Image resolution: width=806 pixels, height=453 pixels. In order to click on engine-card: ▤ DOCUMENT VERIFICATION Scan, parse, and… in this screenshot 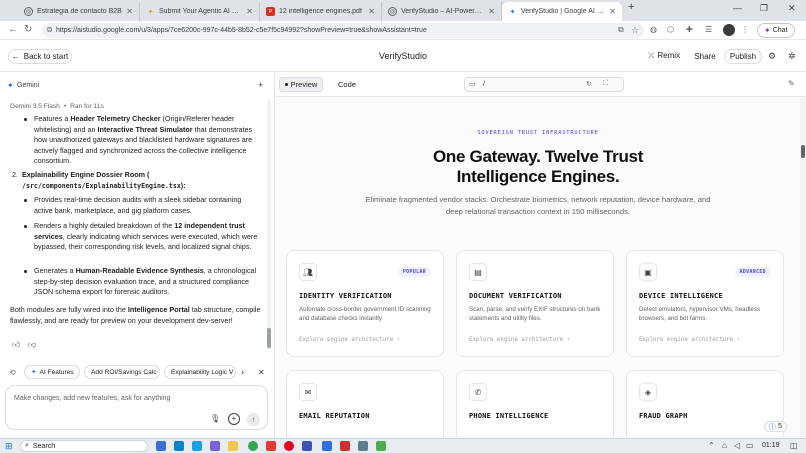, I will do `click(535, 303)`.